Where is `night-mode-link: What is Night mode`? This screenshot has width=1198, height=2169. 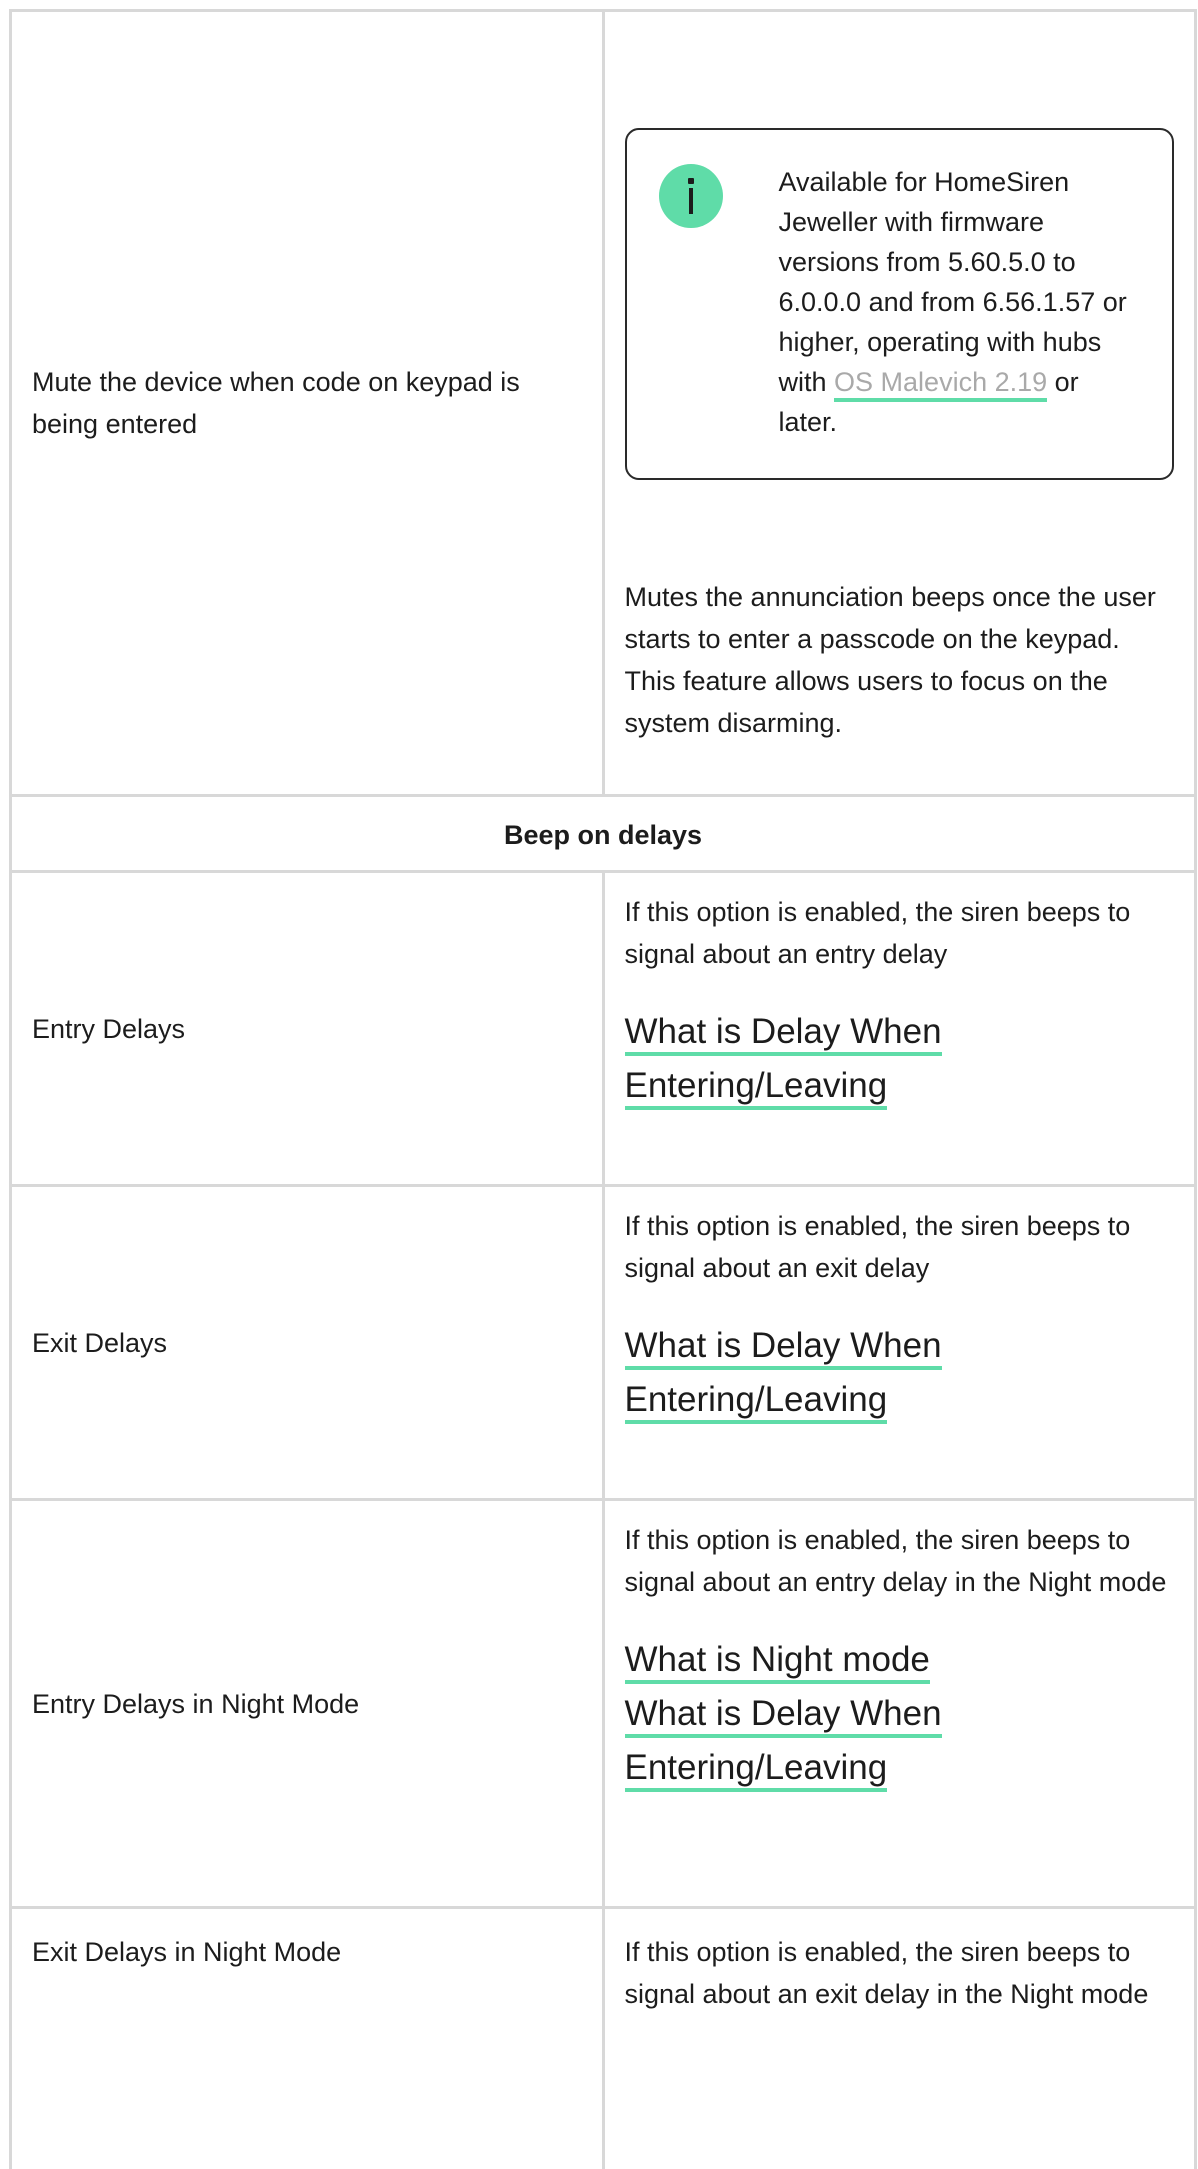
night-mode-link: What is Night mode is located at coordinates (899, 1660).